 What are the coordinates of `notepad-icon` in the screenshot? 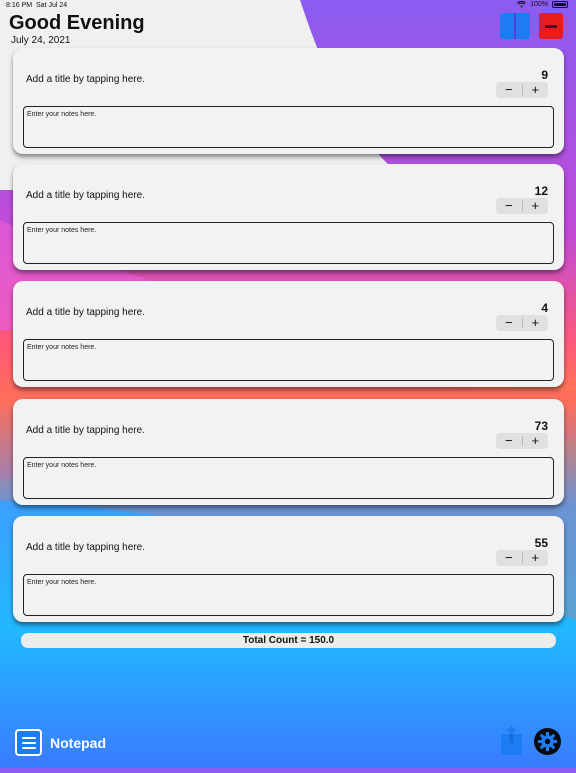 It's located at (28, 742).